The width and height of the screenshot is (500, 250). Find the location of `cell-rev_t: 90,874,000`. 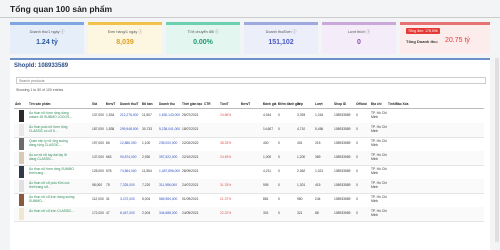

cell-rev_t: 90,874,000 is located at coordinates (128, 157).